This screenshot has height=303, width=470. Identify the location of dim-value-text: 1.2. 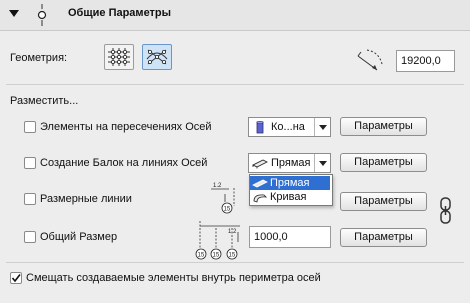
(217, 186).